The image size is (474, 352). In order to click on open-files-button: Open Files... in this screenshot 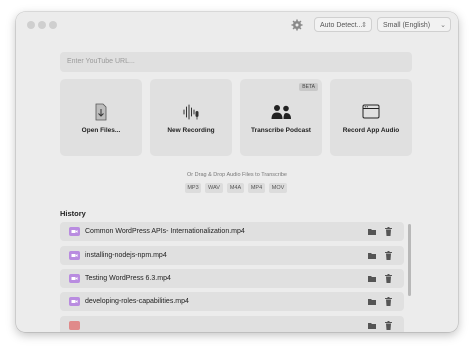, I will do `click(101, 117)`.